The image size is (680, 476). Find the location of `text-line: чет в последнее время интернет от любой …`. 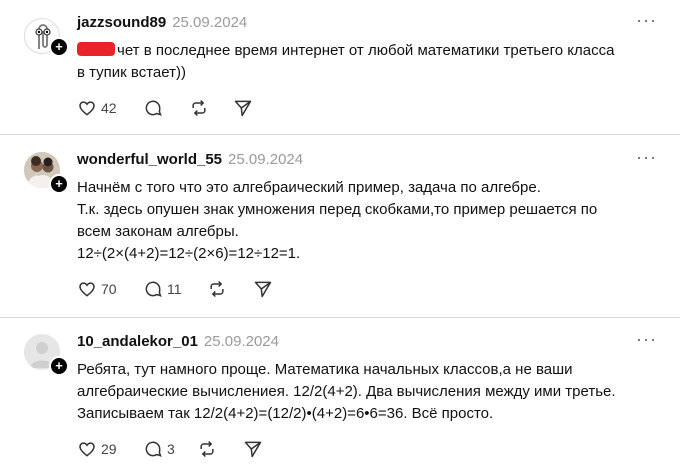

text-line: чет в последнее время интернет от любой … is located at coordinates (366, 50).